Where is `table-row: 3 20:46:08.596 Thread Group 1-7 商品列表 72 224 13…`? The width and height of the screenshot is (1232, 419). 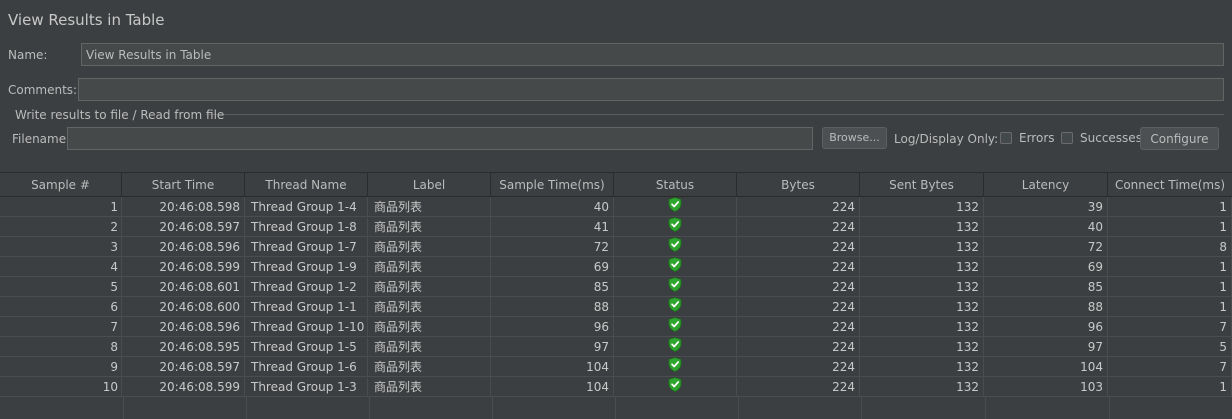 table-row: 3 20:46:08.596 Thread Group 1-7 商品列表 72 224 13… is located at coordinates (616, 247).